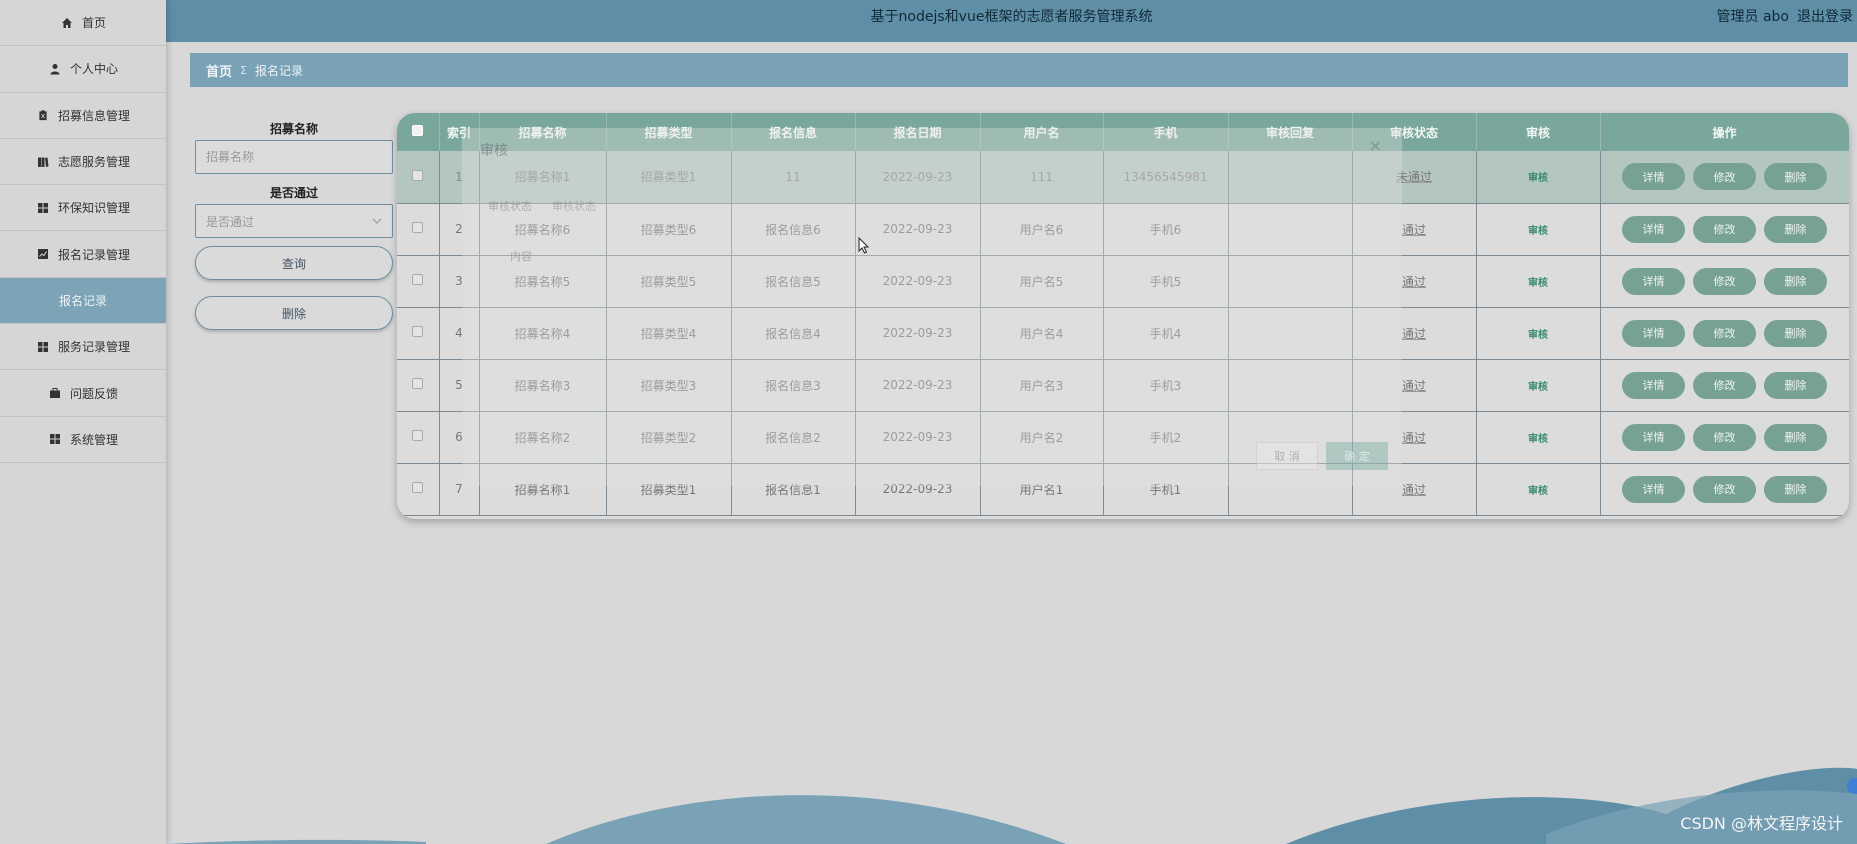 This screenshot has height=844, width=1857. I want to click on system-title: 基于nodejs和vue框架的志愿者服务管理系统, so click(1011, 17).